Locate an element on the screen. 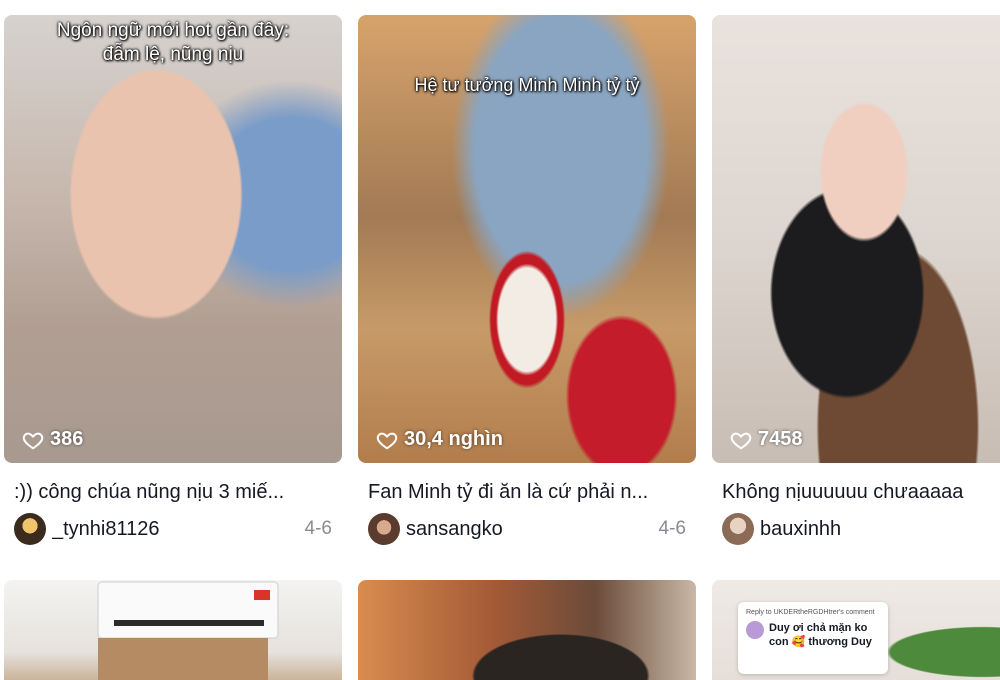  air-conditioner-shape is located at coordinates (188, 630).